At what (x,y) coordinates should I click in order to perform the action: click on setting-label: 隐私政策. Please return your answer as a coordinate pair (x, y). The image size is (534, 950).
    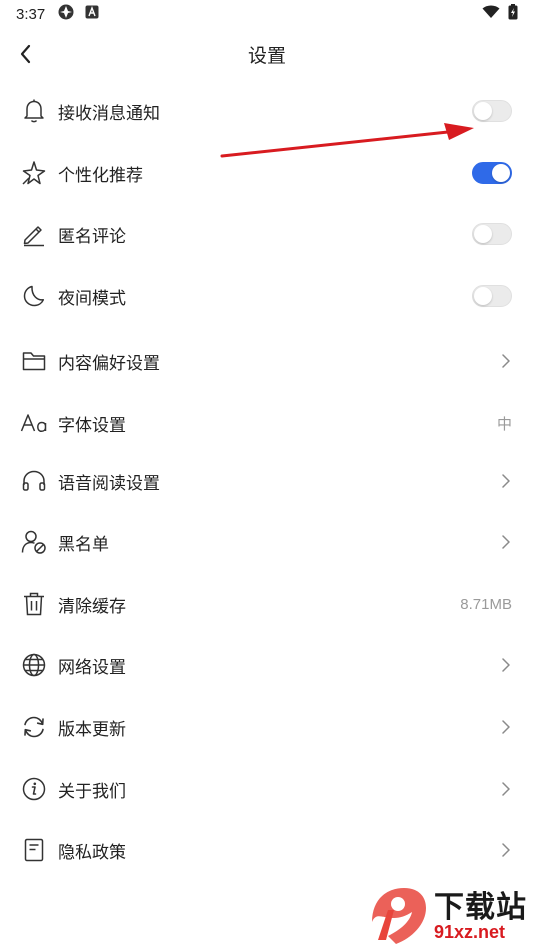
    Looking at the image, I should click on (92, 852).